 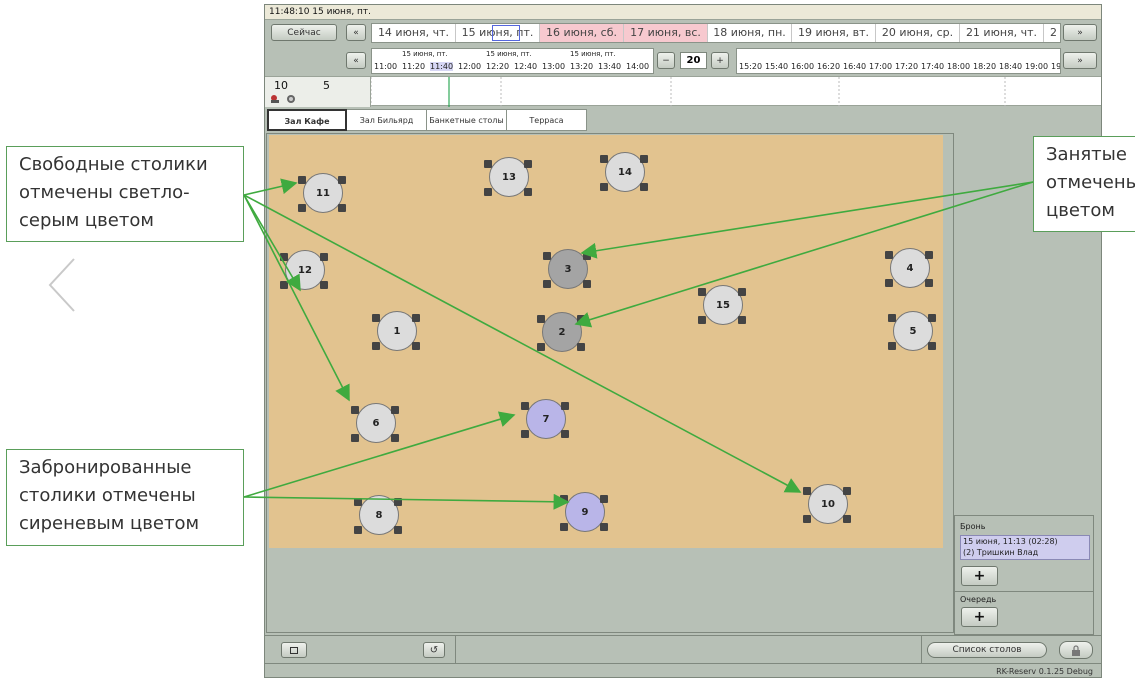 What do you see at coordinates (467, 120) in the screenshot?
I see `tab-hall: Банкетные столы` at bounding box center [467, 120].